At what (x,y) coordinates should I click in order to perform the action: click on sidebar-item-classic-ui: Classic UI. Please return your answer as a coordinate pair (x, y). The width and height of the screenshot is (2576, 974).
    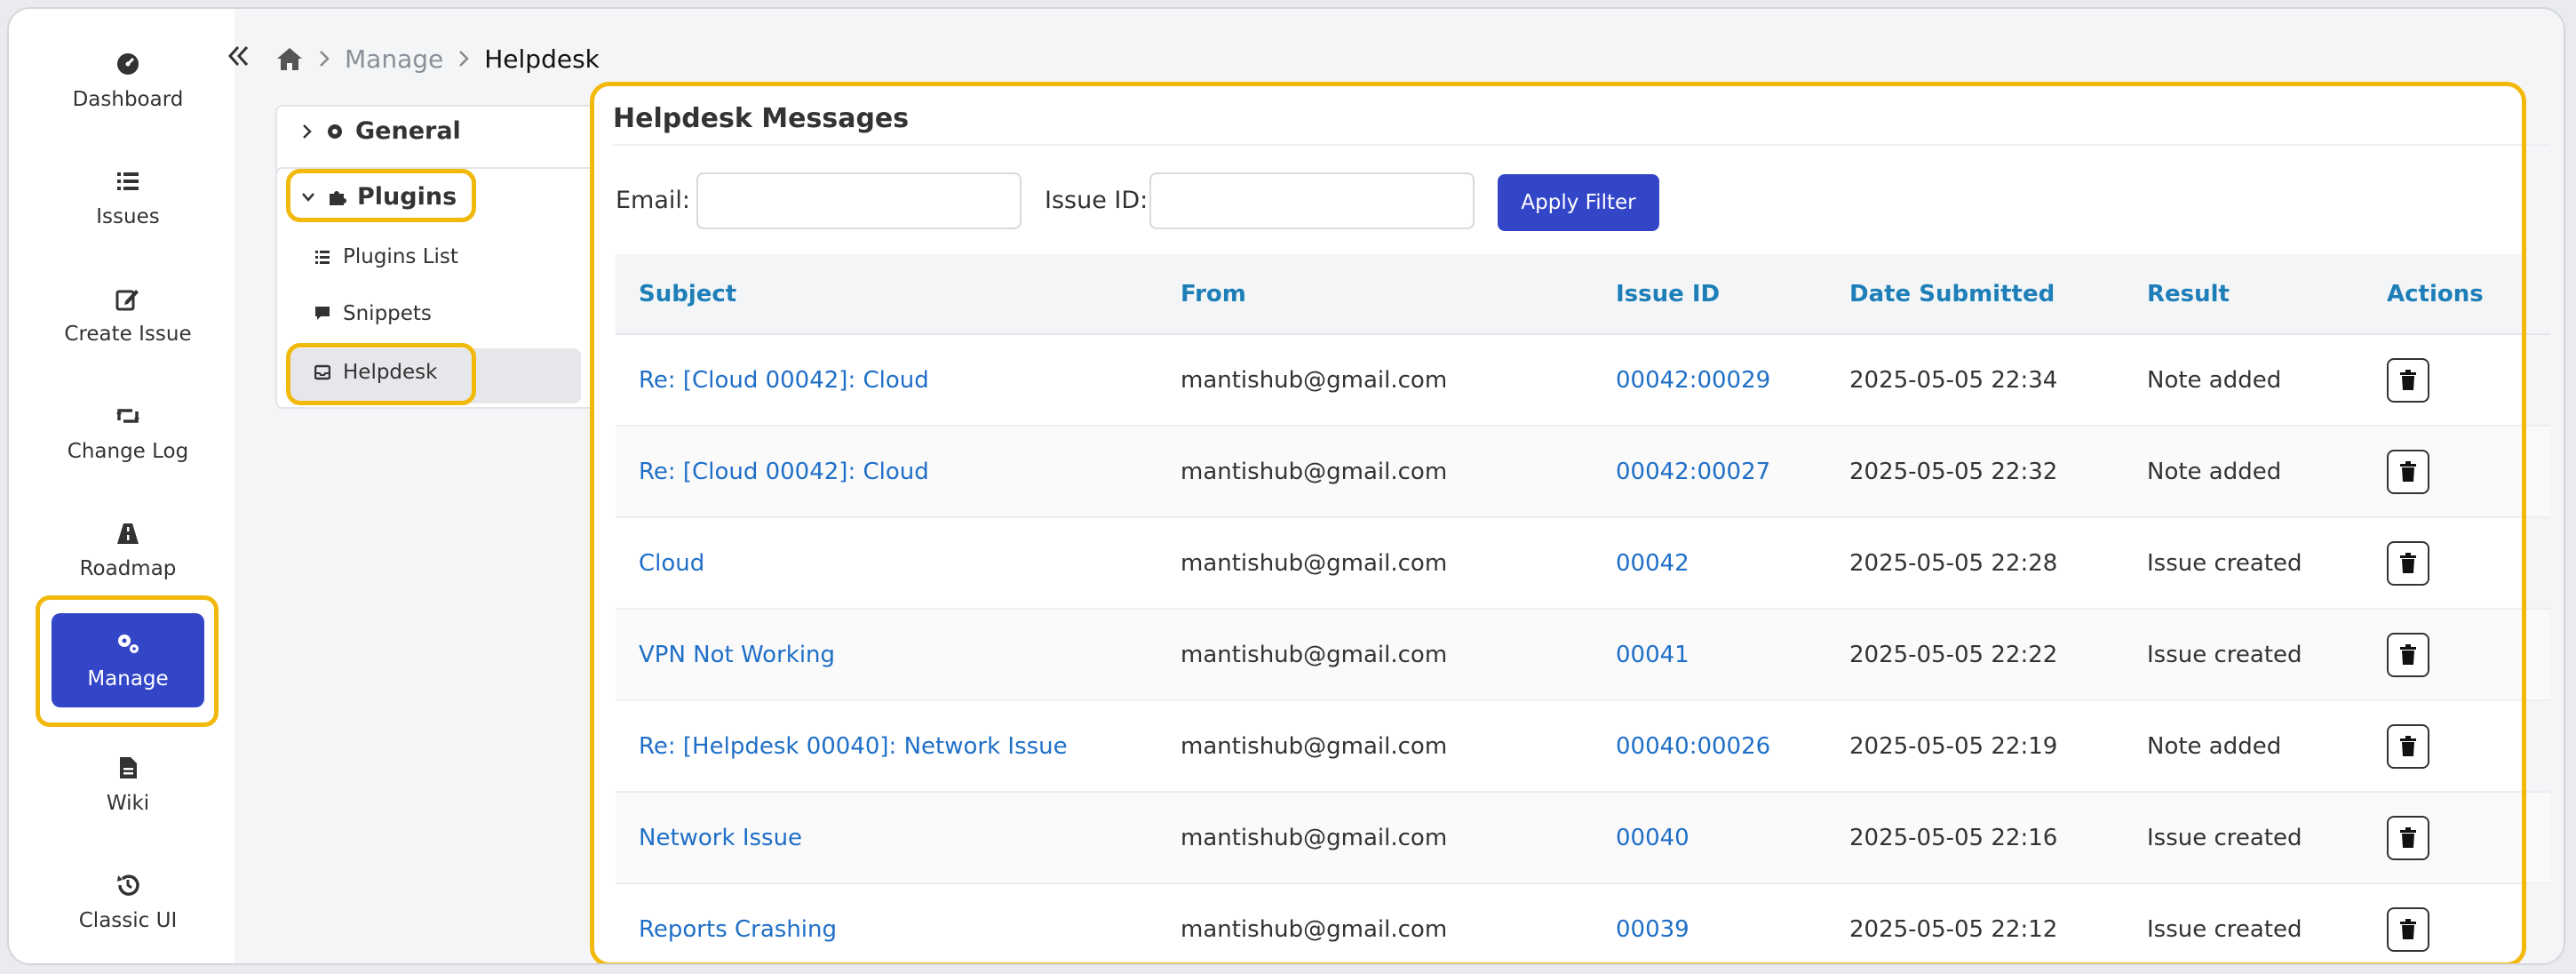
    Looking at the image, I should click on (128, 902).